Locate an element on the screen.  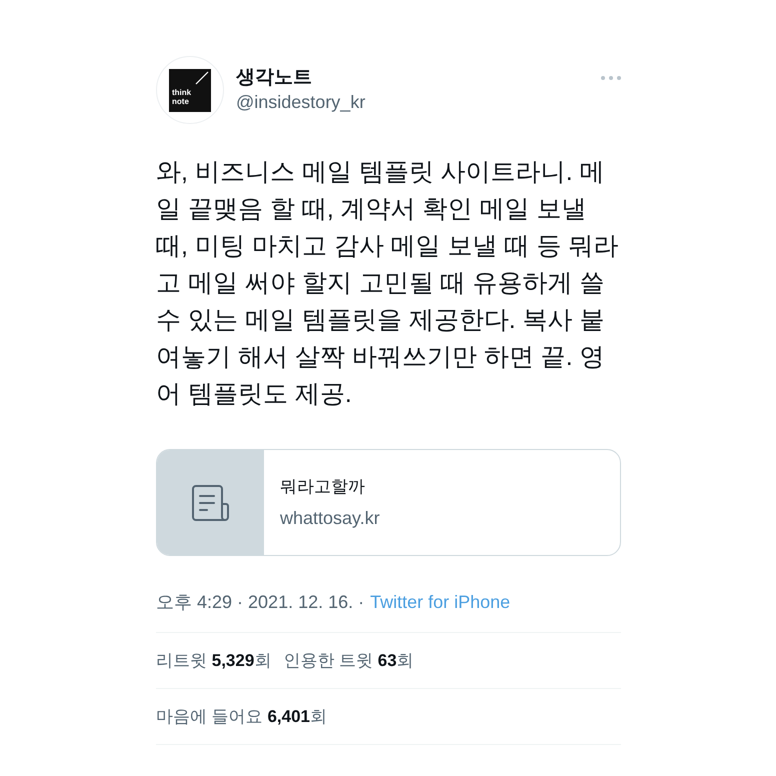
avatar: think note is located at coordinates (190, 90).